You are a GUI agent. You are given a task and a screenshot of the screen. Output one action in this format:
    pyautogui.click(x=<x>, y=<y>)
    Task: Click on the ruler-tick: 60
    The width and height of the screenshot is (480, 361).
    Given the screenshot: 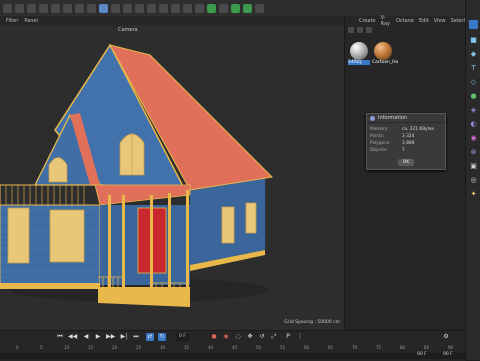 What is the action you would take?
    pyautogui.click(x=307, y=347)
    